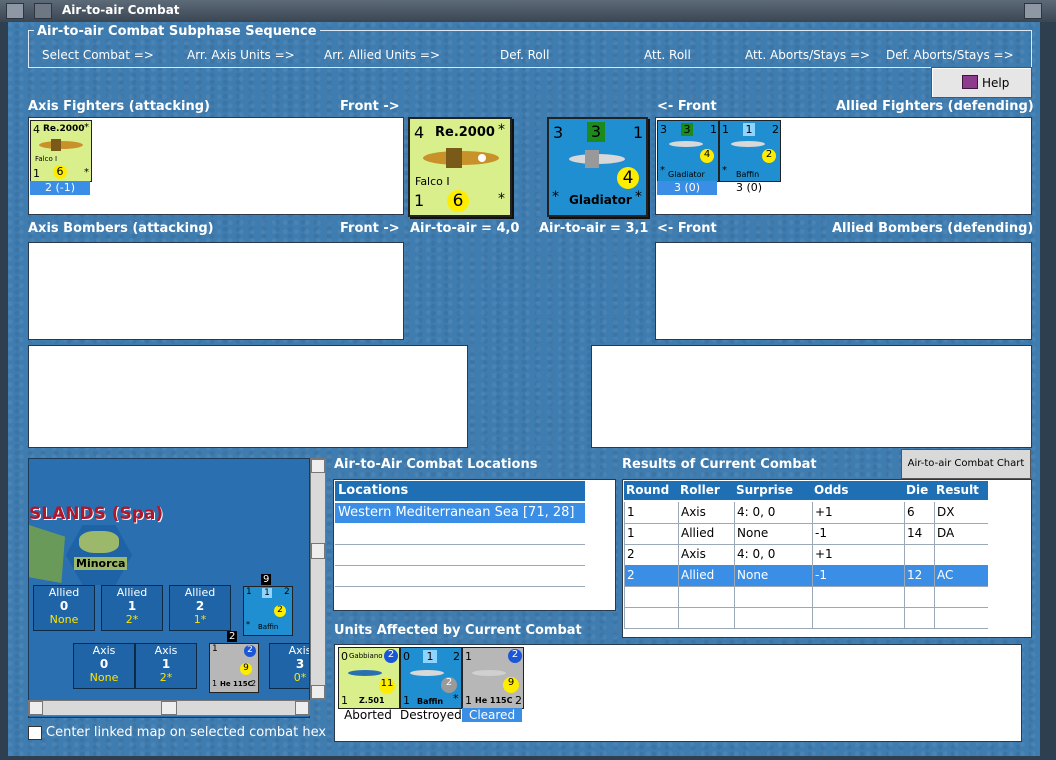 Image resolution: width=1056 pixels, height=760 pixels. I want to click on results-column-header: Odds, so click(858, 490).